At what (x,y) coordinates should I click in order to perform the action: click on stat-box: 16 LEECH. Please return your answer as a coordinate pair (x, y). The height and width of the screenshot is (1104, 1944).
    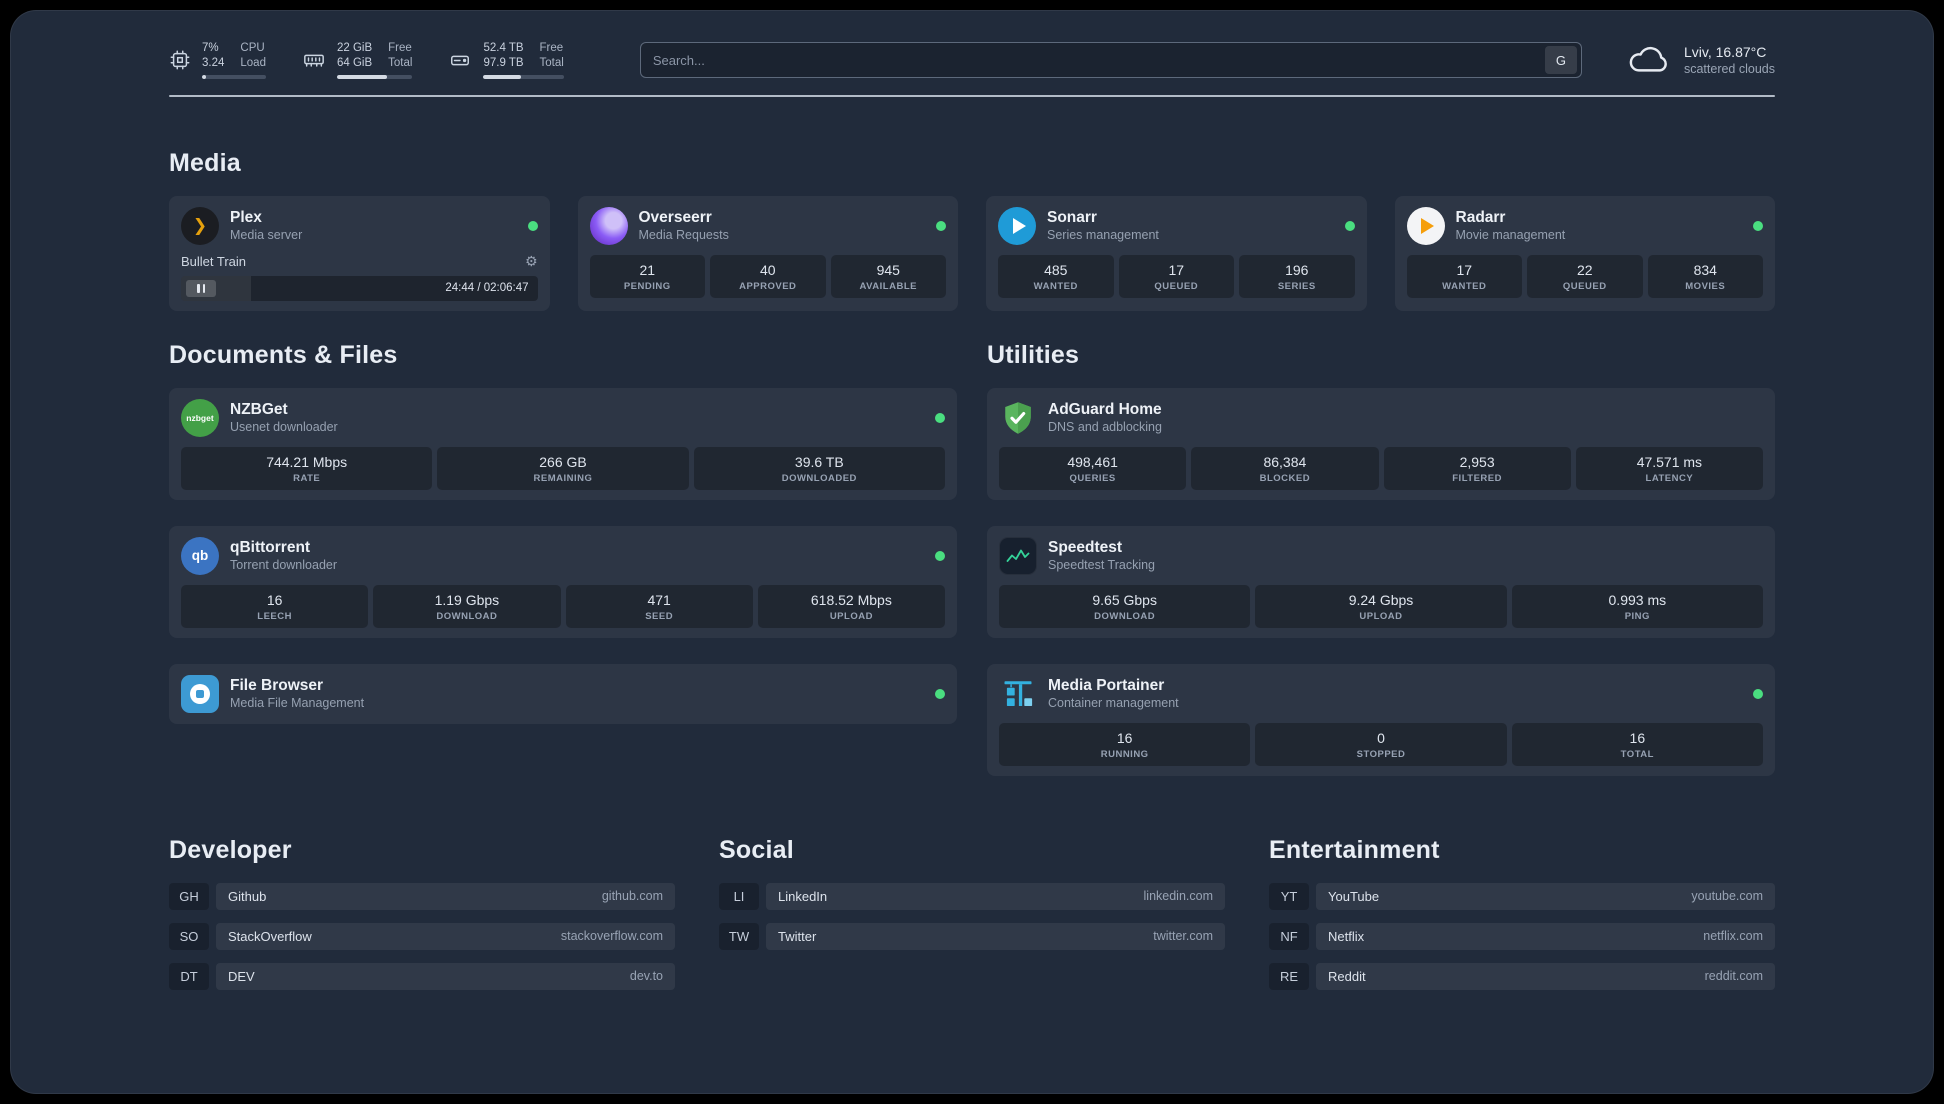
    Looking at the image, I should click on (275, 606).